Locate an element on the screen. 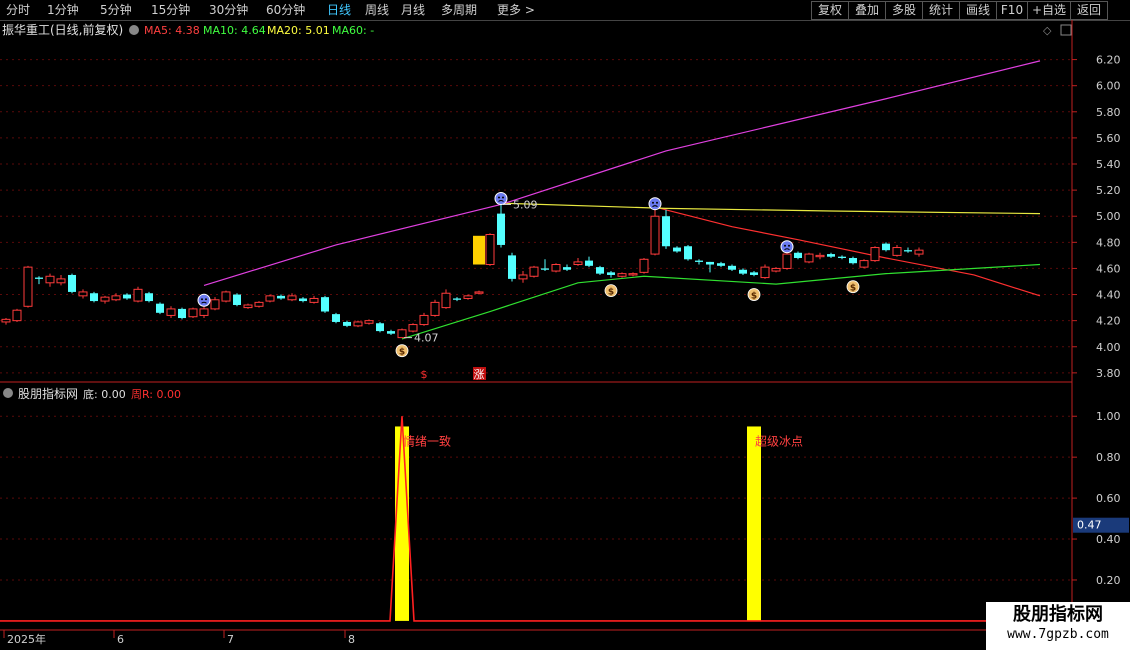  price-tick-label: 5.00 is located at coordinates (1108, 216).